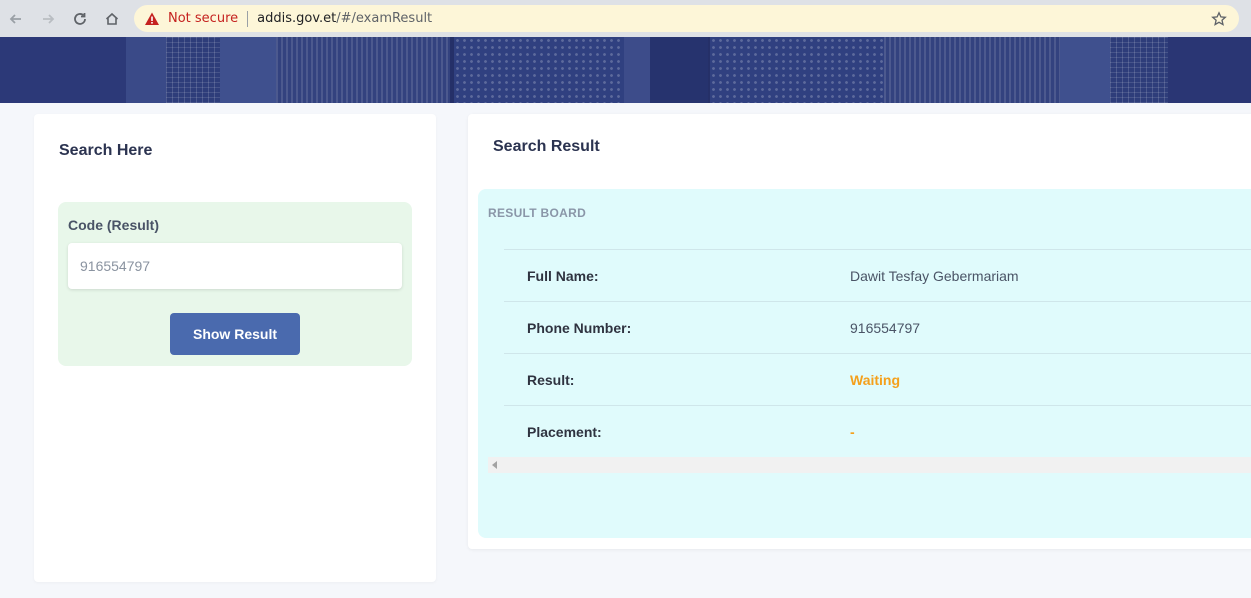 This screenshot has width=1251, height=598. Describe the element at coordinates (546, 146) in the screenshot. I see `result-card-title: Search Result` at that location.